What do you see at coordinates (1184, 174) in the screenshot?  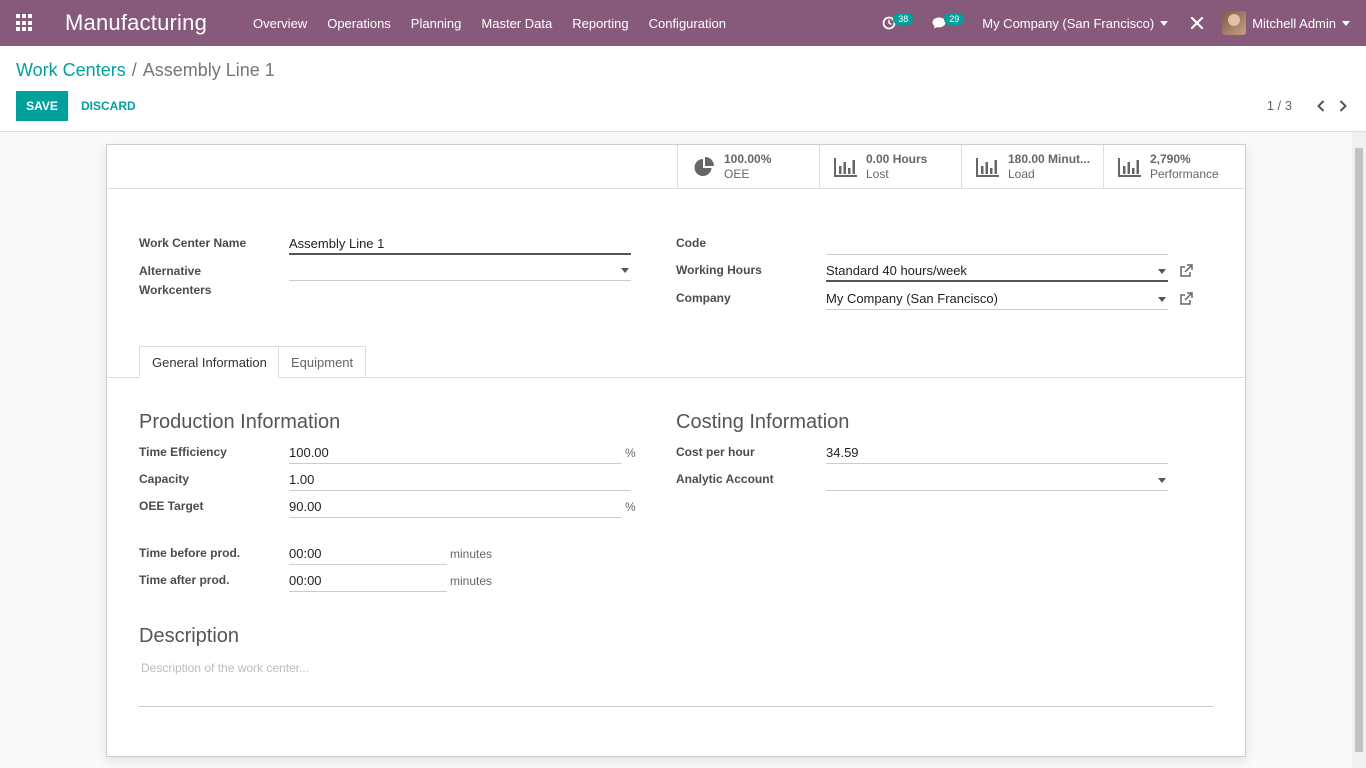 I see `performance-stat-label: Performance` at bounding box center [1184, 174].